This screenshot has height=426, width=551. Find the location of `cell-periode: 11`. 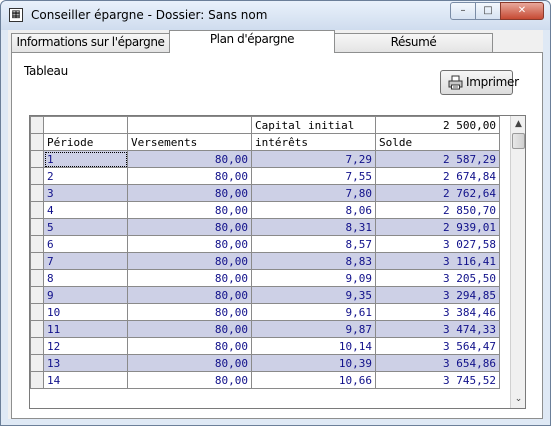

cell-periode: 11 is located at coordinates (85, 329).